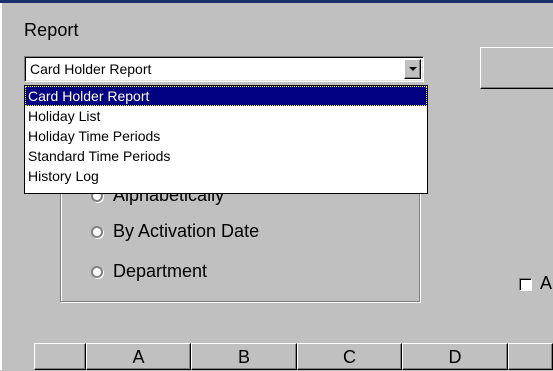 The width and height of the screenshot is (553, 371). I want to click on radio-by-activation-date: By Activation Date, so click(201, 232).